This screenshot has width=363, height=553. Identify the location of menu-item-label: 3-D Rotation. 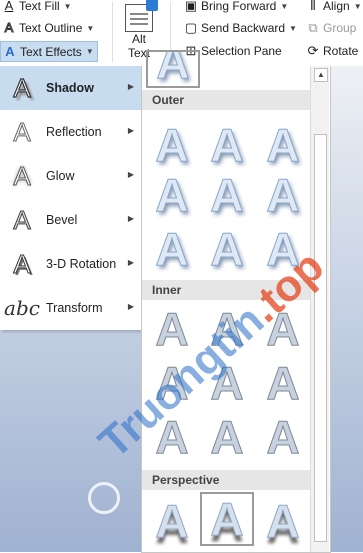
(81, 264).